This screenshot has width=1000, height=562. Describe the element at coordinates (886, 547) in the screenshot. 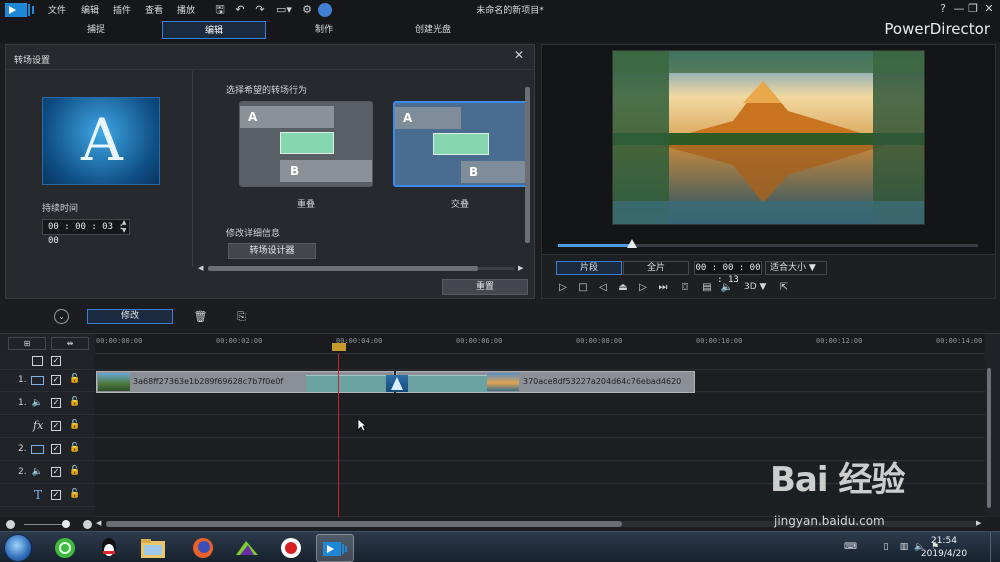

I see `device-tray-icon: ▯` at that location.